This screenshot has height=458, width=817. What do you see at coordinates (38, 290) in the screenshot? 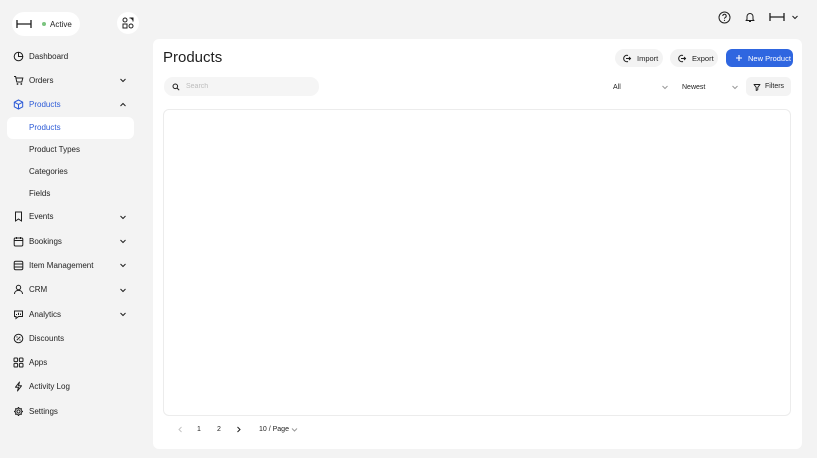
I see `sidebar-item-label: CRM` at bounding box center [38, 290].